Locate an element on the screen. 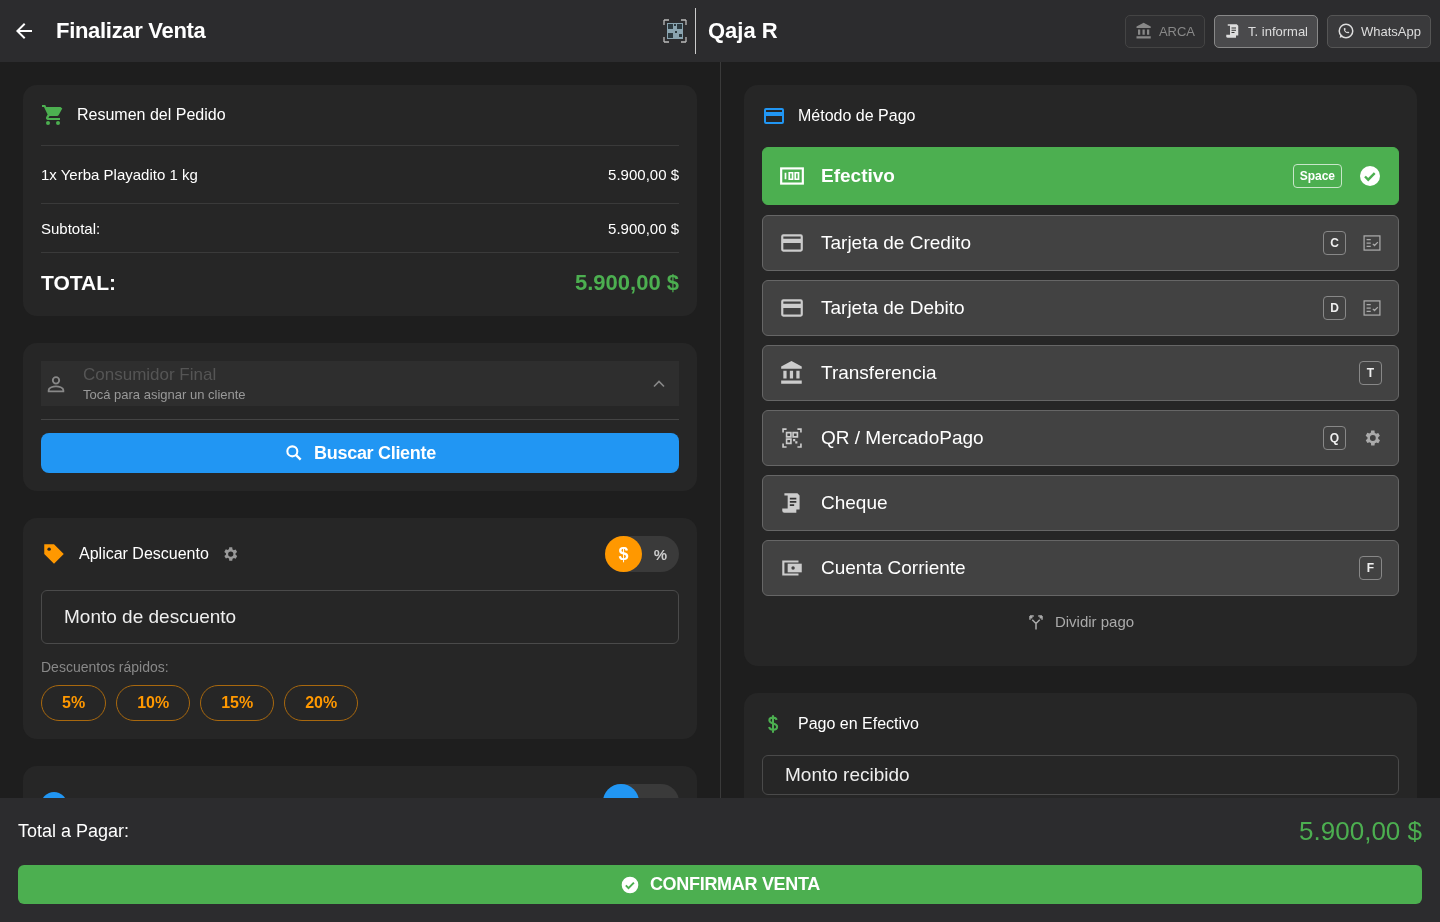  total-to-pay-amount: 5.900,00 $ is located at coordinates (1360, 831).